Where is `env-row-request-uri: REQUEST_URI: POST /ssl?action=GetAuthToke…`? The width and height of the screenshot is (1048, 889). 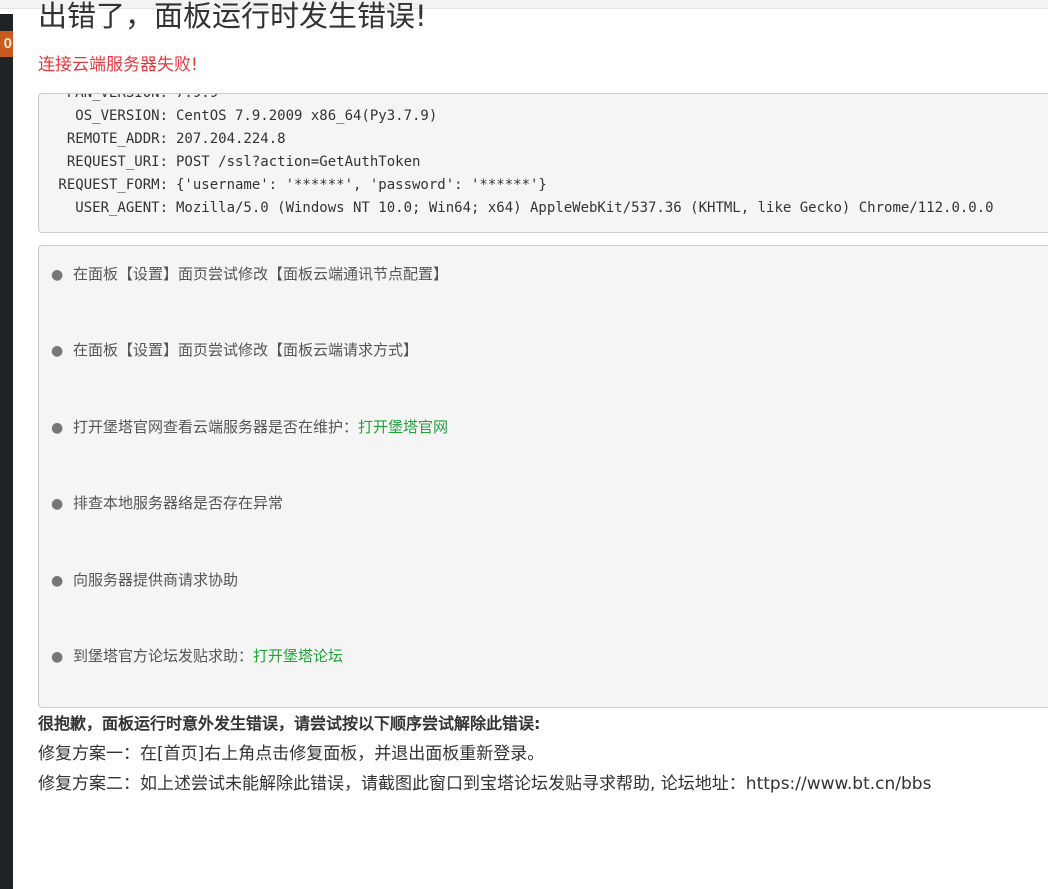
env-row-request-uri: REQUEST_URI: POST /ssl?action=GetAuthToke… is located at coordinates (230, 162).